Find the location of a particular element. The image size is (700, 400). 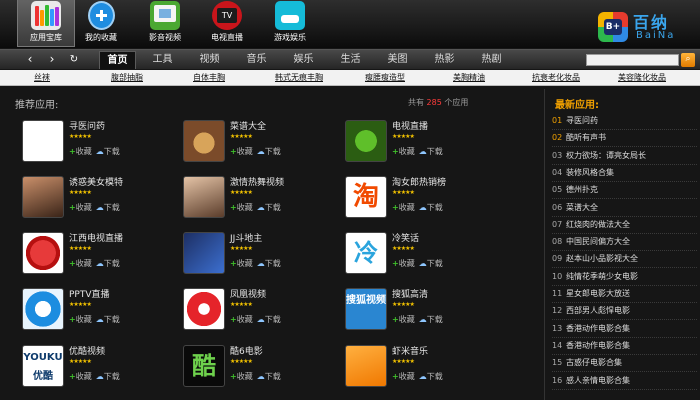

app-name: 江西电视直播 is located at coordinates (96, 237).